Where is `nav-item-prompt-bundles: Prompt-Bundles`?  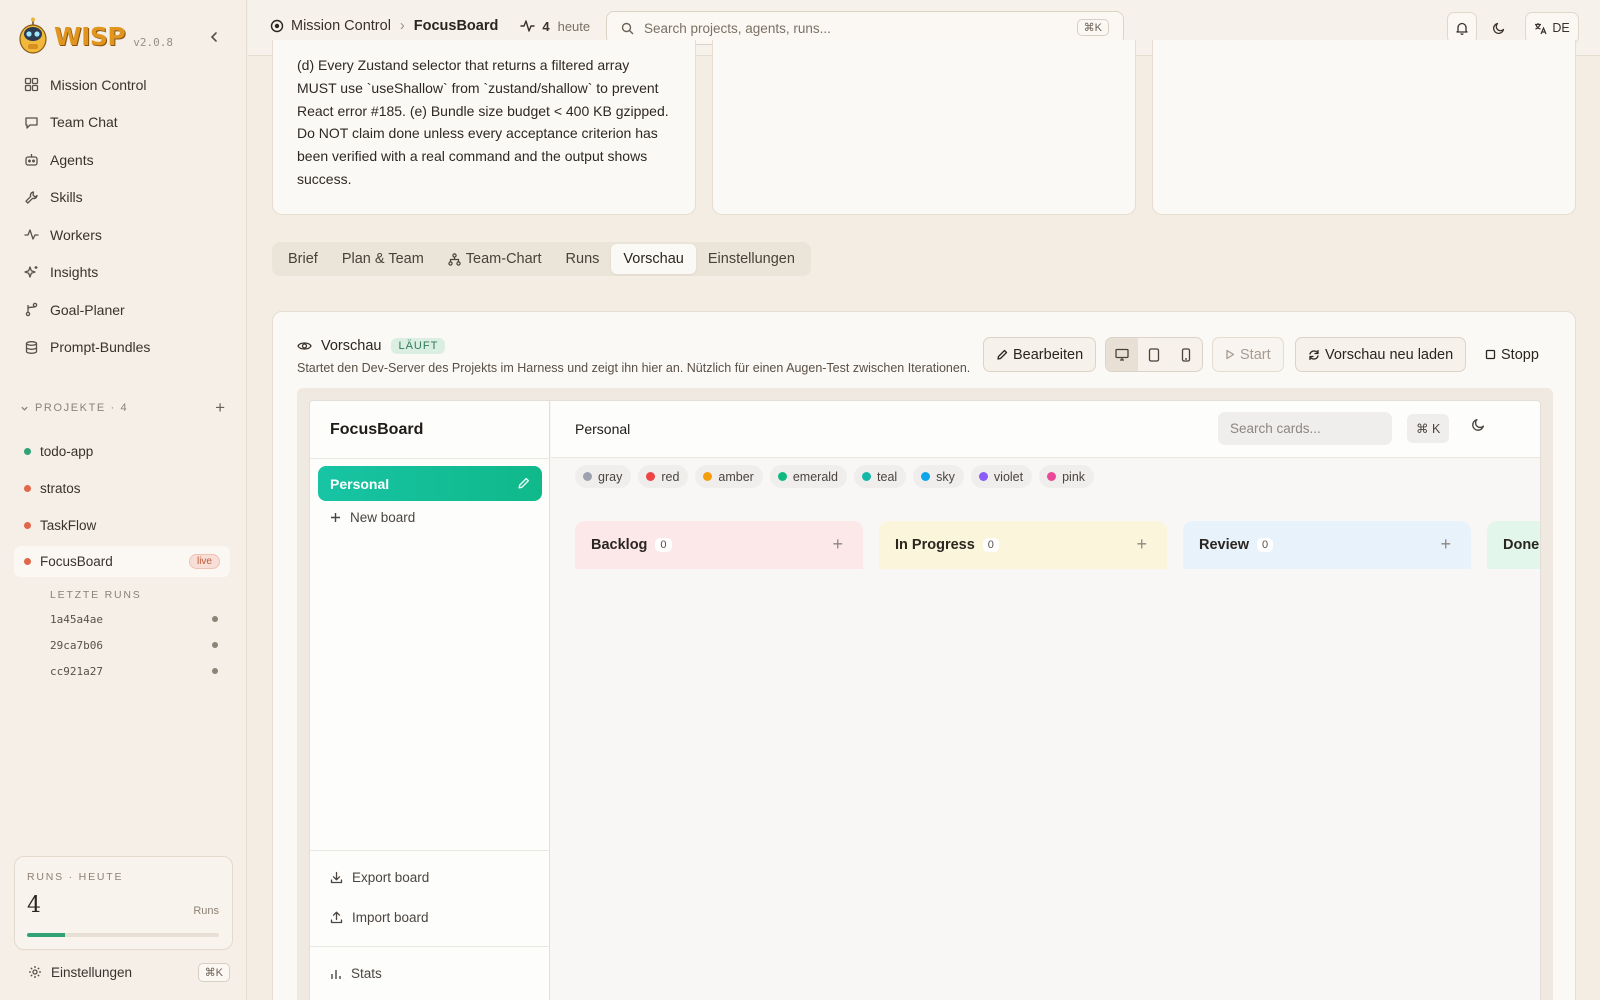
nav-item-prompt-bundles: Prompt-Bundles is located at coordinates (123, 348).